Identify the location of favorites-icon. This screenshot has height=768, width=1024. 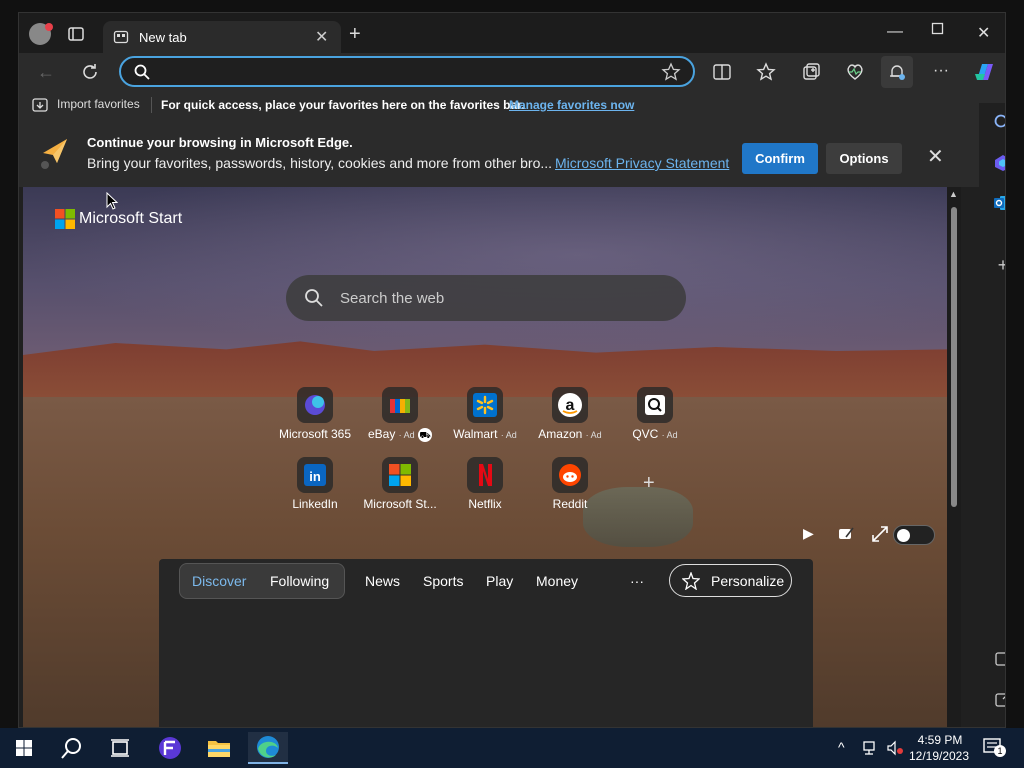
(766, 72).